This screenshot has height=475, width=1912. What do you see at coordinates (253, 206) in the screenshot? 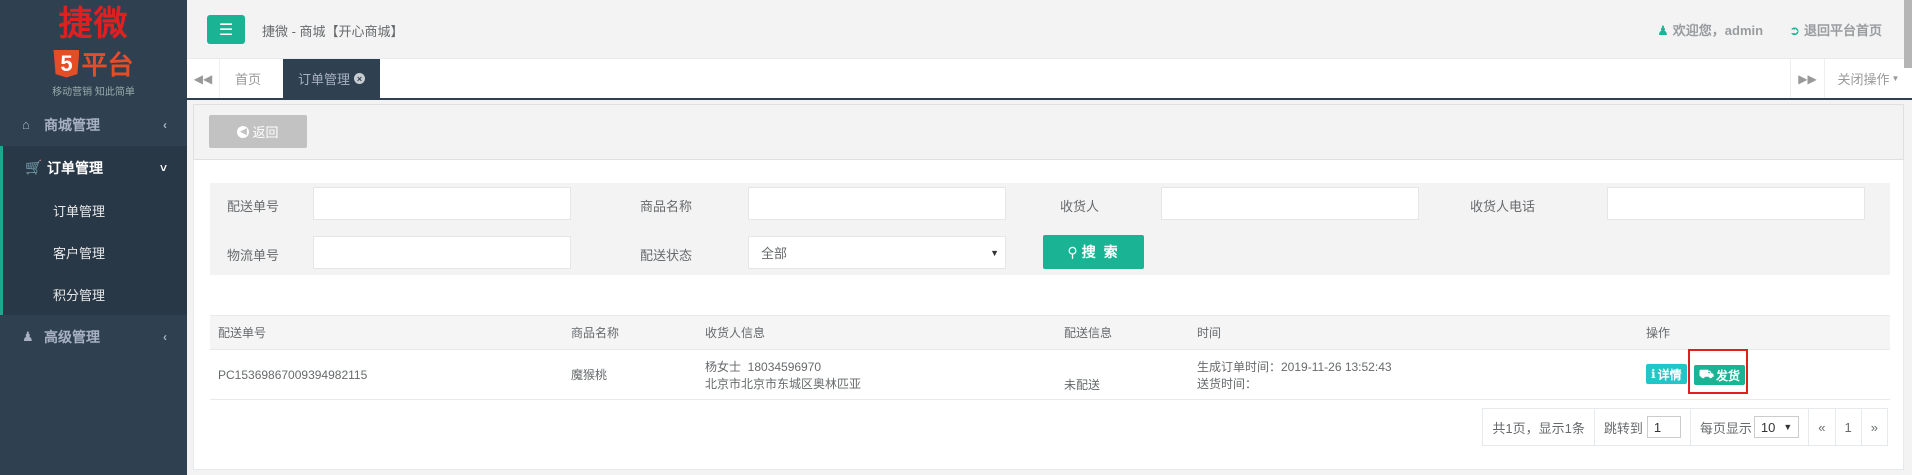
I see `label-delivery-no: 配送单号` at bounding box center [253, 206].